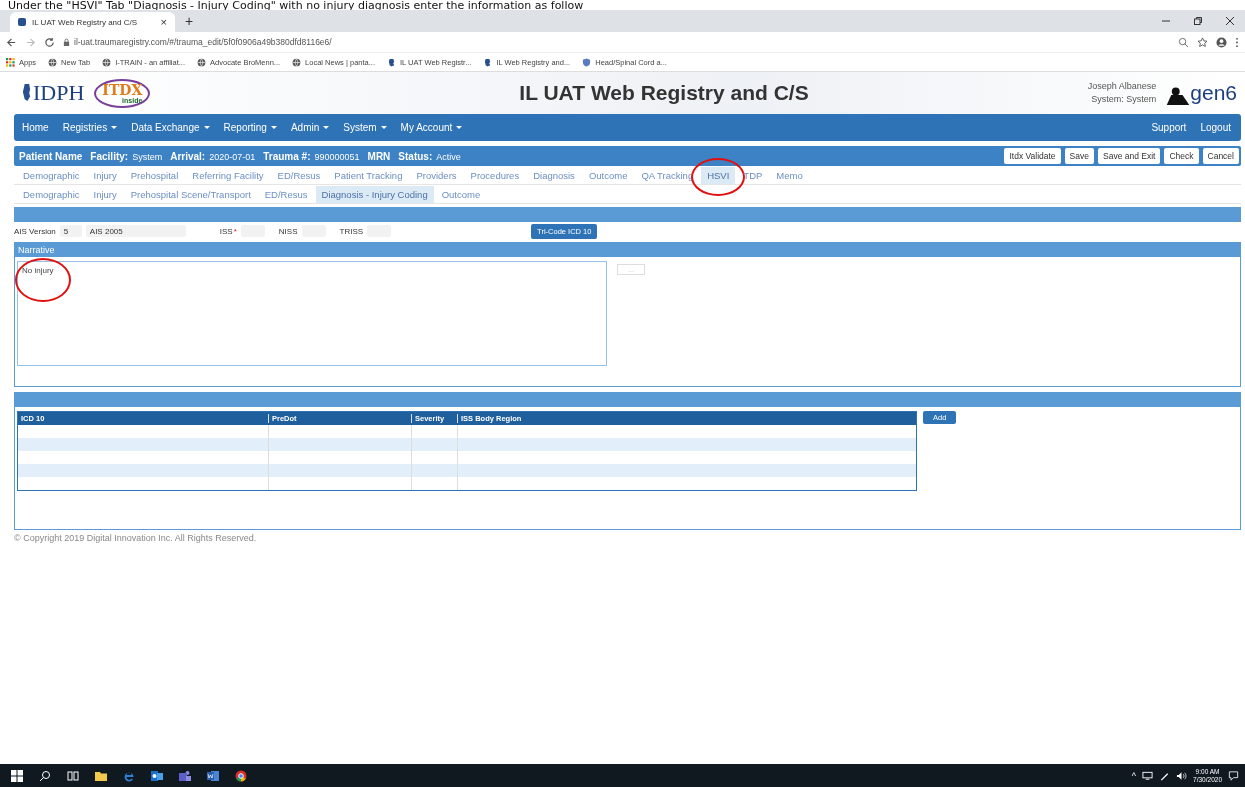  Describe the element at coordinates (1134, 775) in the screenshot. I see `show-hidden-icons-button: ^` at that location.